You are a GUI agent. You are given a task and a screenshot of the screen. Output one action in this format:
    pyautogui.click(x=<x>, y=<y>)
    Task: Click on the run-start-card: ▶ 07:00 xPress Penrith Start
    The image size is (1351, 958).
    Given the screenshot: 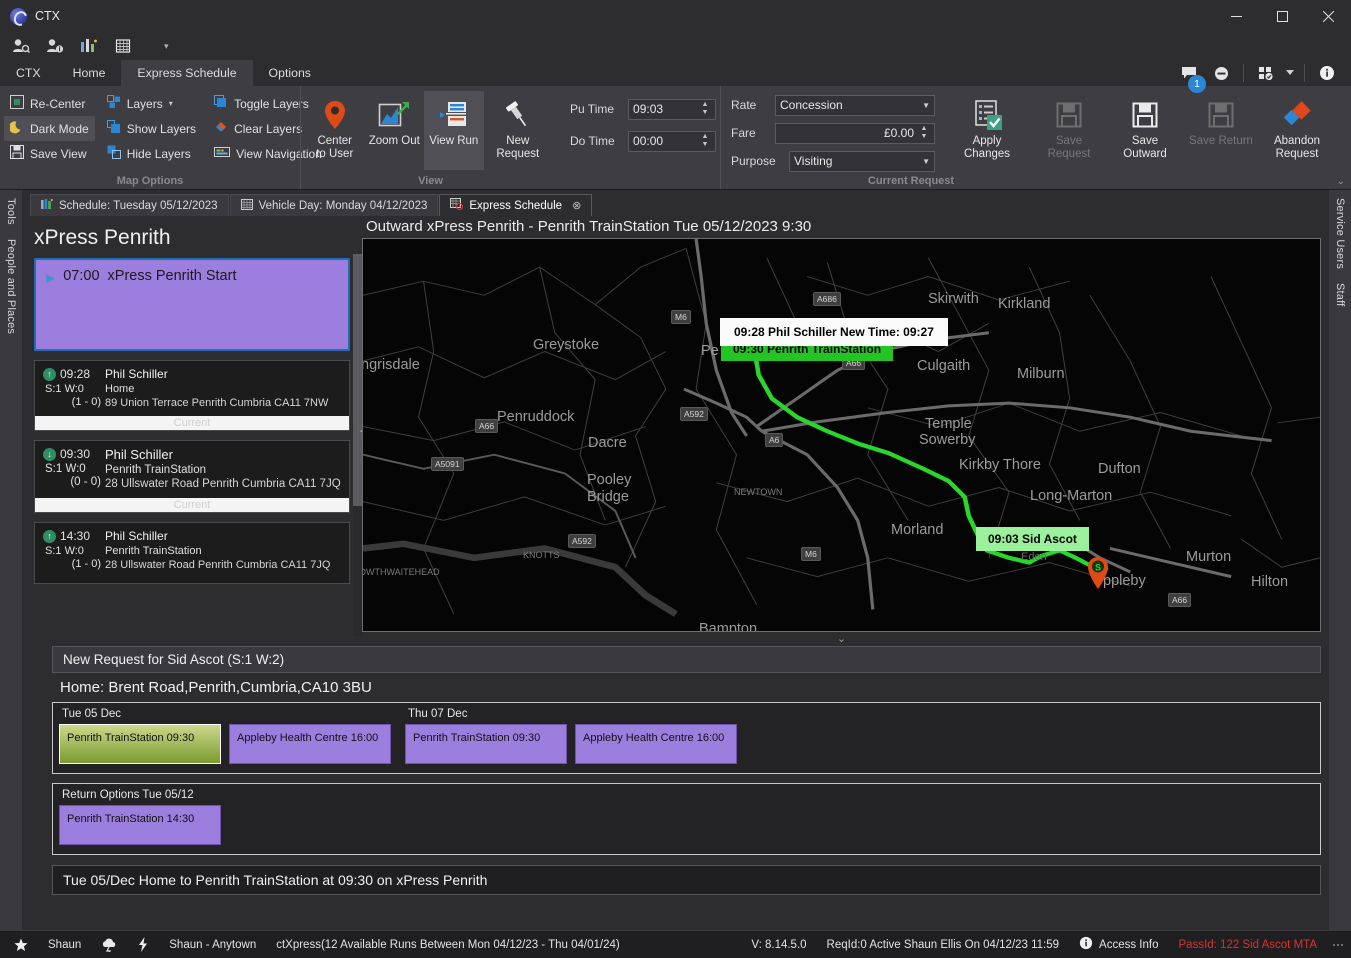 What is the action you would take?
    pyautogui.click(x=192, y=304)
    